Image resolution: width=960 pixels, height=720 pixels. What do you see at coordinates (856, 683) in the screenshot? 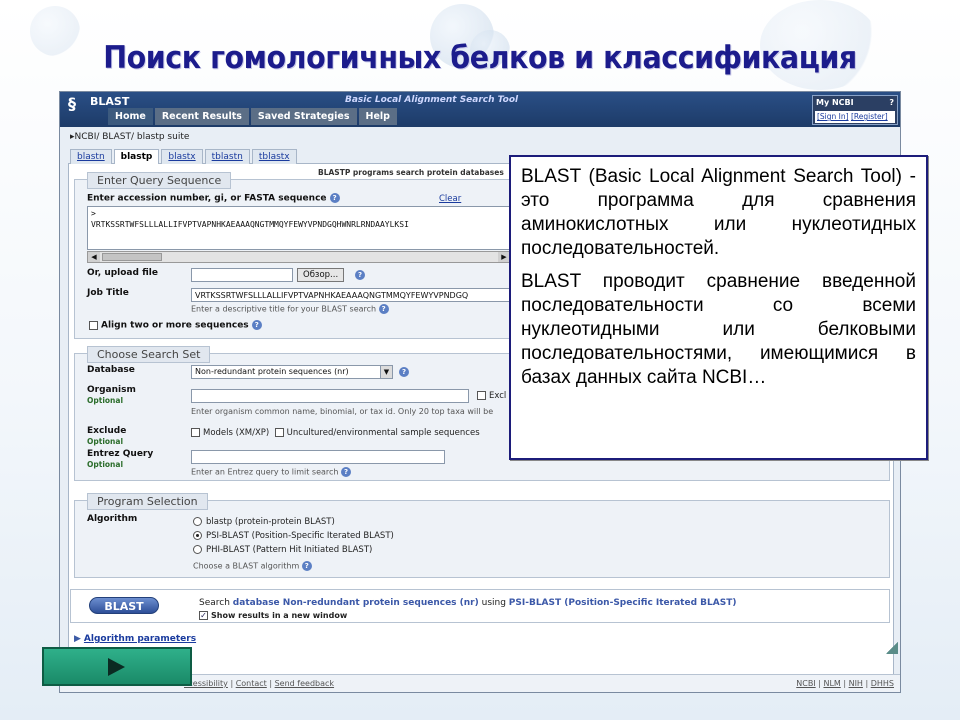
I see `footer-nih-link: NIH` at bounding box center [856, 683].